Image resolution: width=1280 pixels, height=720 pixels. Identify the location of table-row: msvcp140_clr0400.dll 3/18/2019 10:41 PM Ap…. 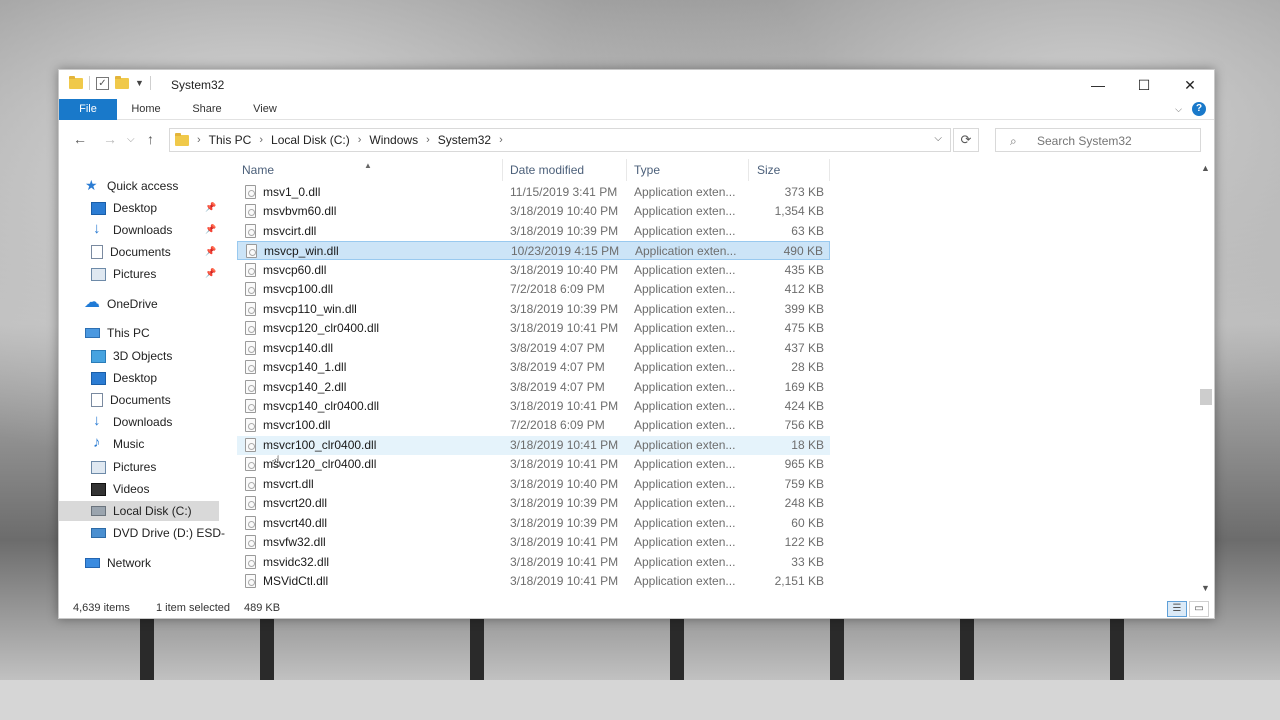
(533, 406).